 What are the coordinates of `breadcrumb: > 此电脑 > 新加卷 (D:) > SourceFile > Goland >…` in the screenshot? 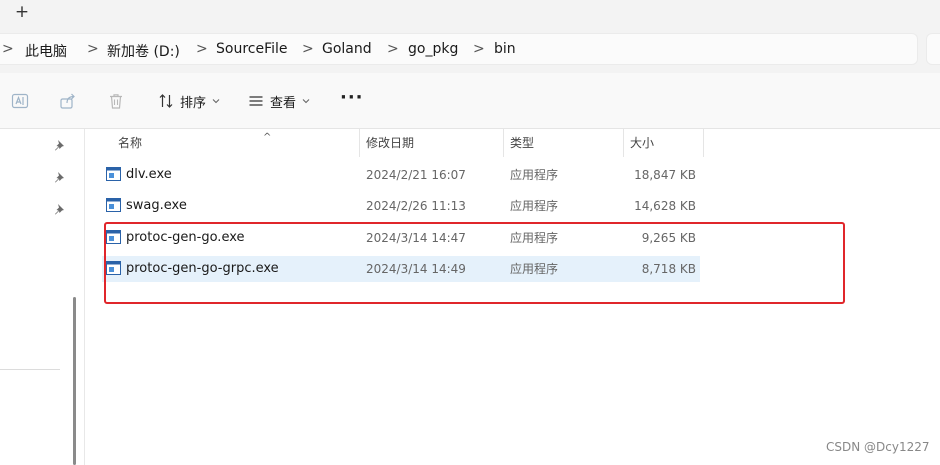 It's located at (459, 49).